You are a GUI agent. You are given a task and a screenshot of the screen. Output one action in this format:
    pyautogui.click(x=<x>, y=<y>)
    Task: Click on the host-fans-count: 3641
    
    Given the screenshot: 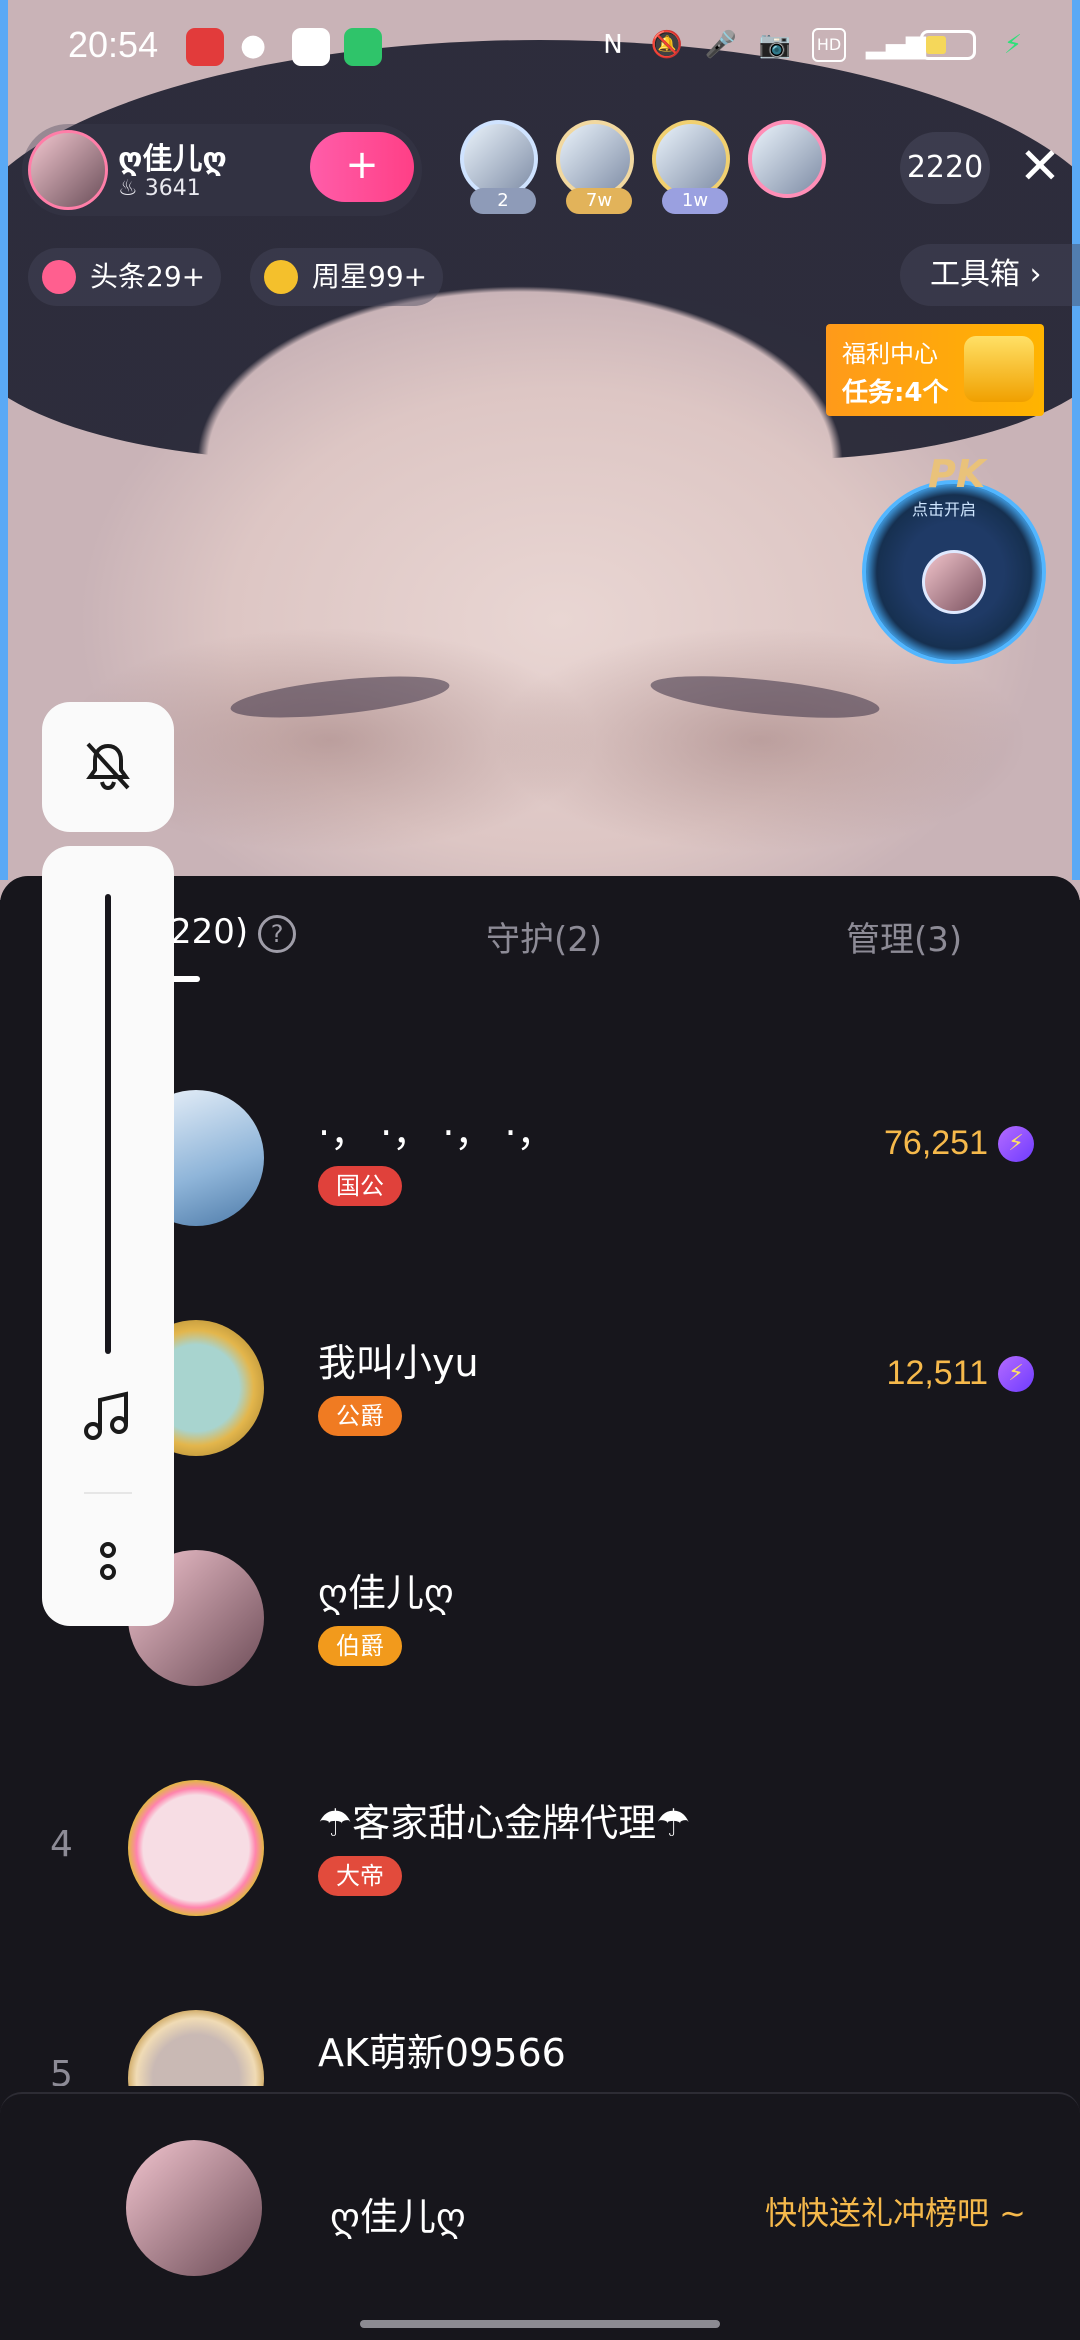 What is the action you would take?
    pyautogui.click(x=172, y=188)
    